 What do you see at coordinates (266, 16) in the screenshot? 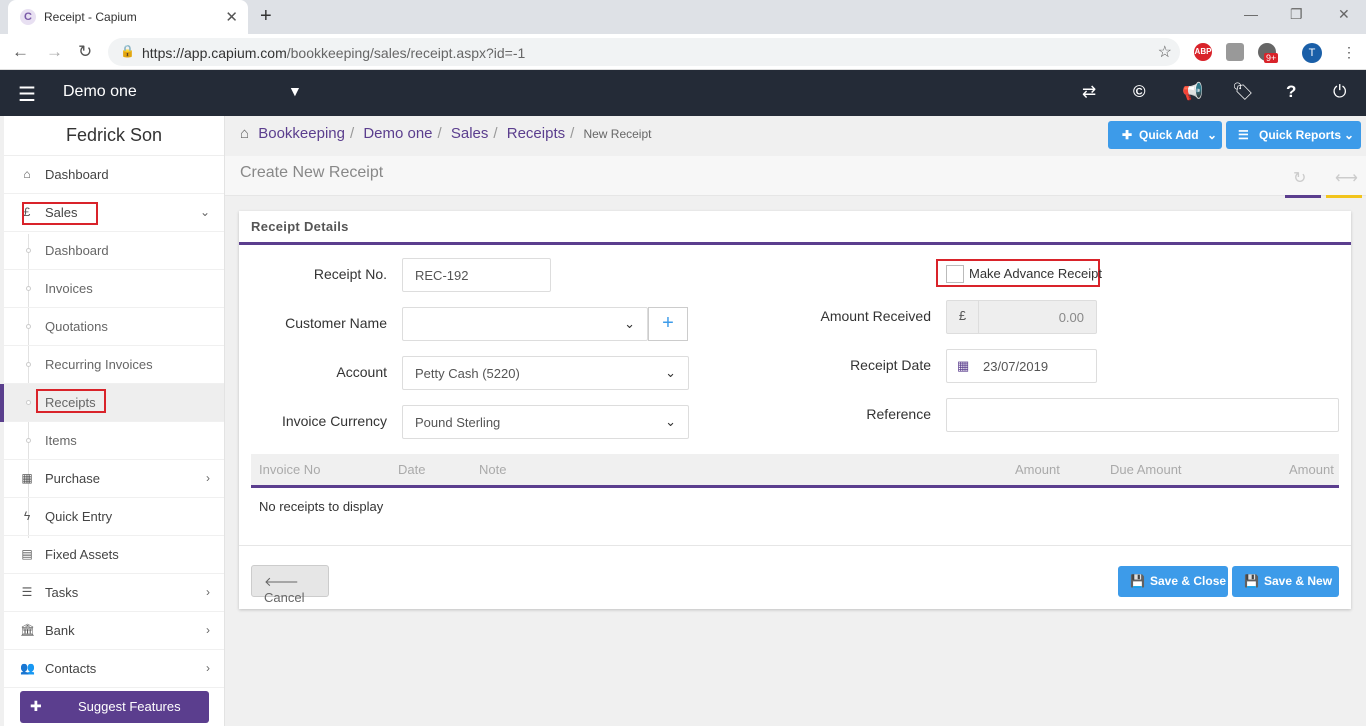
I see `new-tab-icon: +` at bounding box center [266, 16].